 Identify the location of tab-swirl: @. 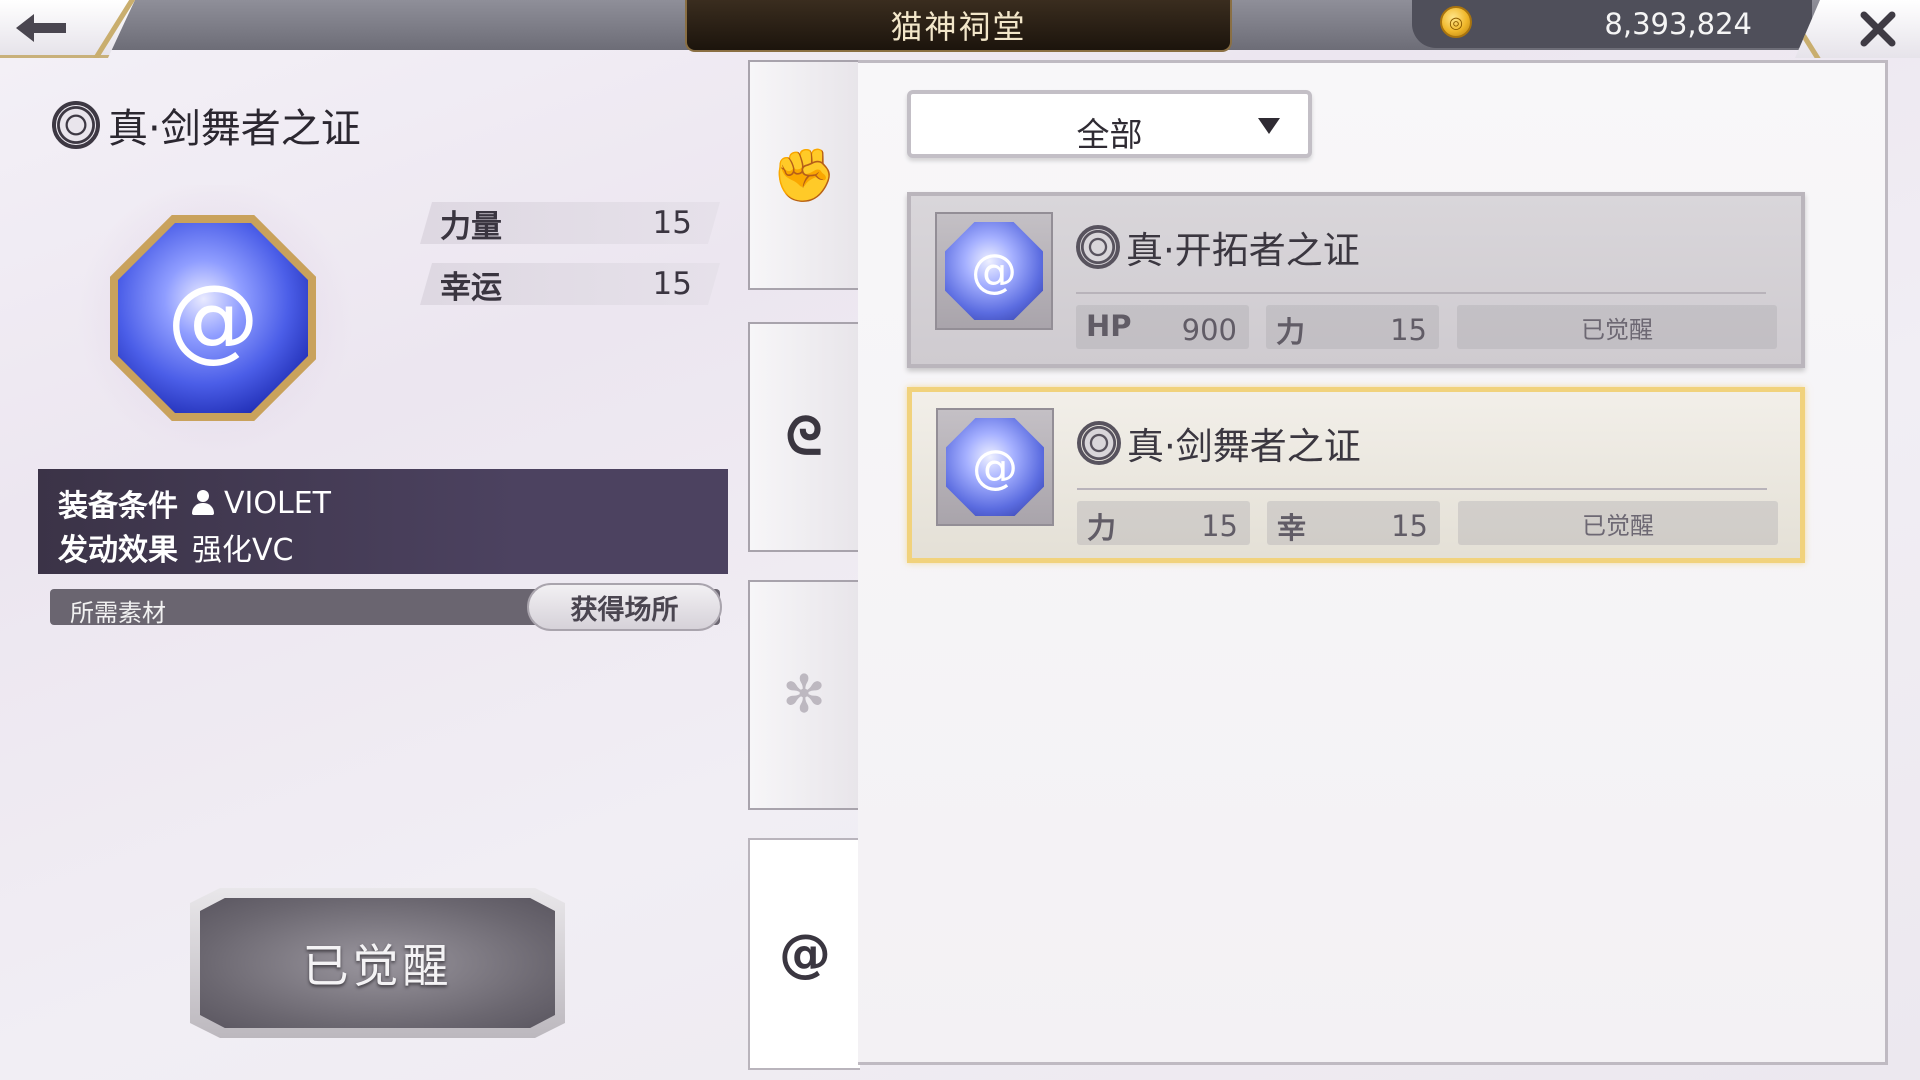
(804, 954).